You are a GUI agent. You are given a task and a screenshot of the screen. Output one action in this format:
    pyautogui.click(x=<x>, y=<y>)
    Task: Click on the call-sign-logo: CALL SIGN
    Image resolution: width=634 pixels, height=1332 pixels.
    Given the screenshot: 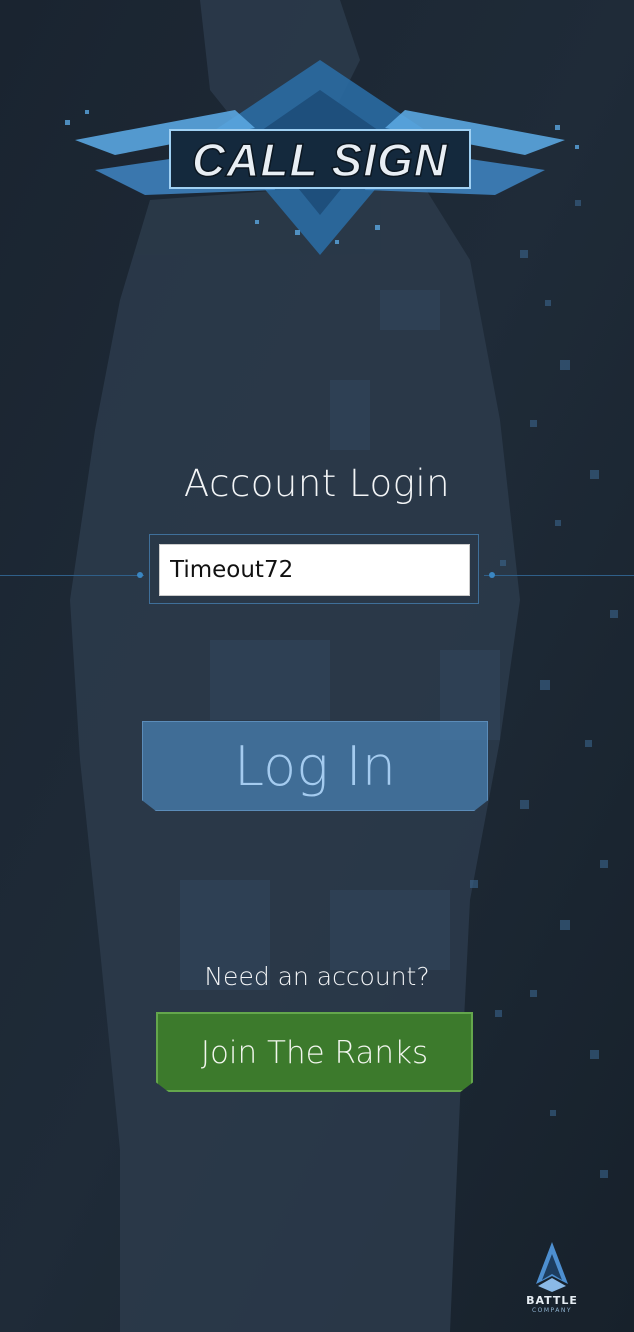 What is the action you would take?
    pyautogui.click(x=322, y=157)
    